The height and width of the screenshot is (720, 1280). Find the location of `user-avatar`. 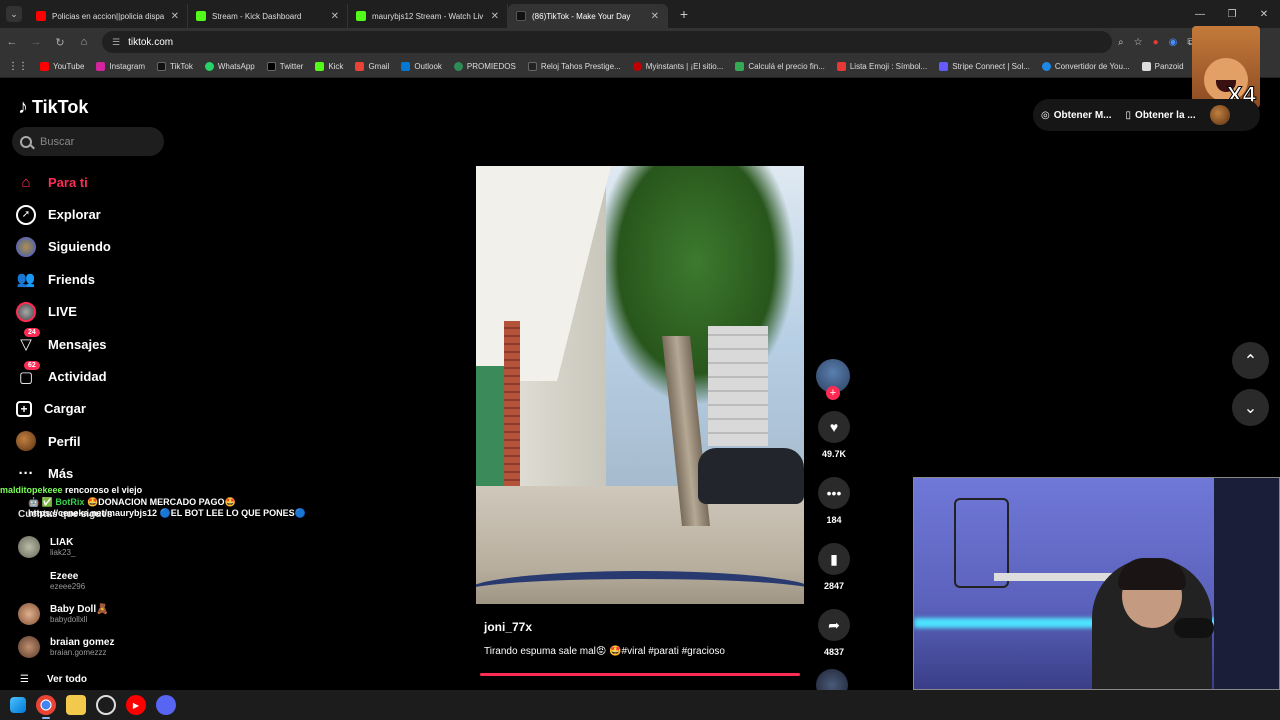

user-avatar is located at coordinates (1219, 115).